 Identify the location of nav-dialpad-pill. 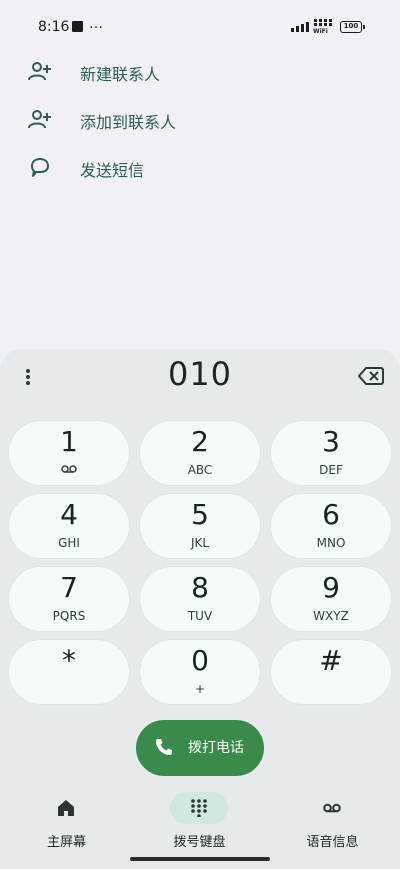
(199, 808).